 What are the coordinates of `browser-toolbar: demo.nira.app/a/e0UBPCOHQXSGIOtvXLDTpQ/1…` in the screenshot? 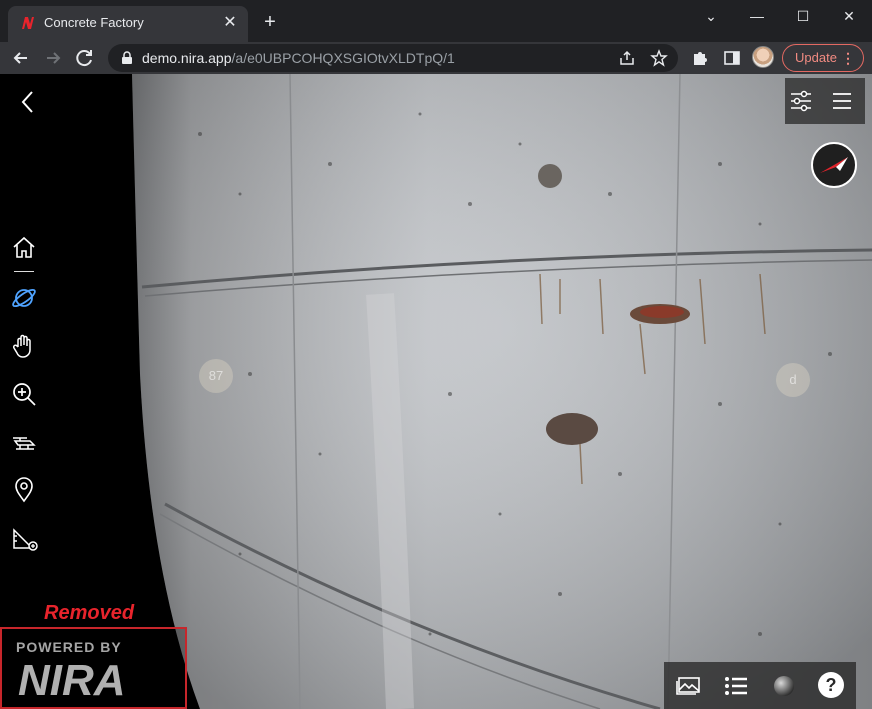 It's located at (436, 58).